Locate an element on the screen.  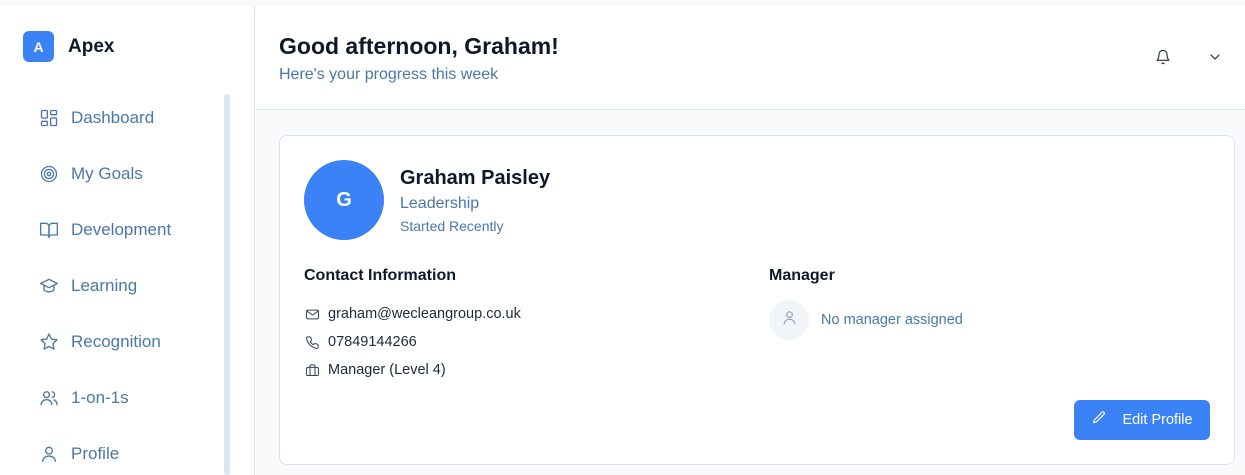
page-title: Good afternoon, Graham! is located at coordinates (419, 46).